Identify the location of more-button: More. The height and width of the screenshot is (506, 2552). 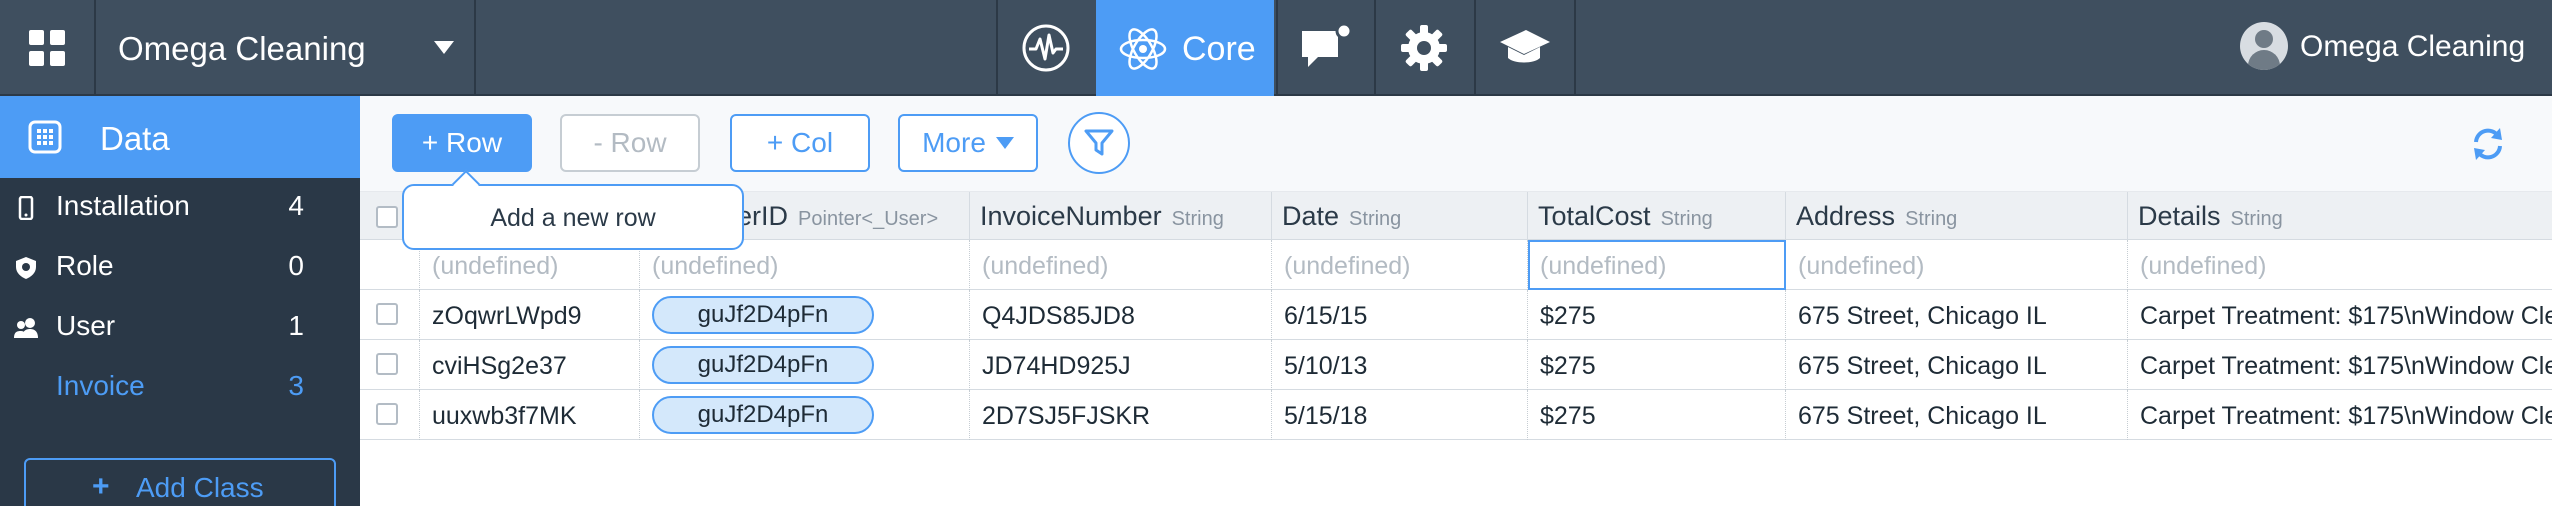
(968, 143).